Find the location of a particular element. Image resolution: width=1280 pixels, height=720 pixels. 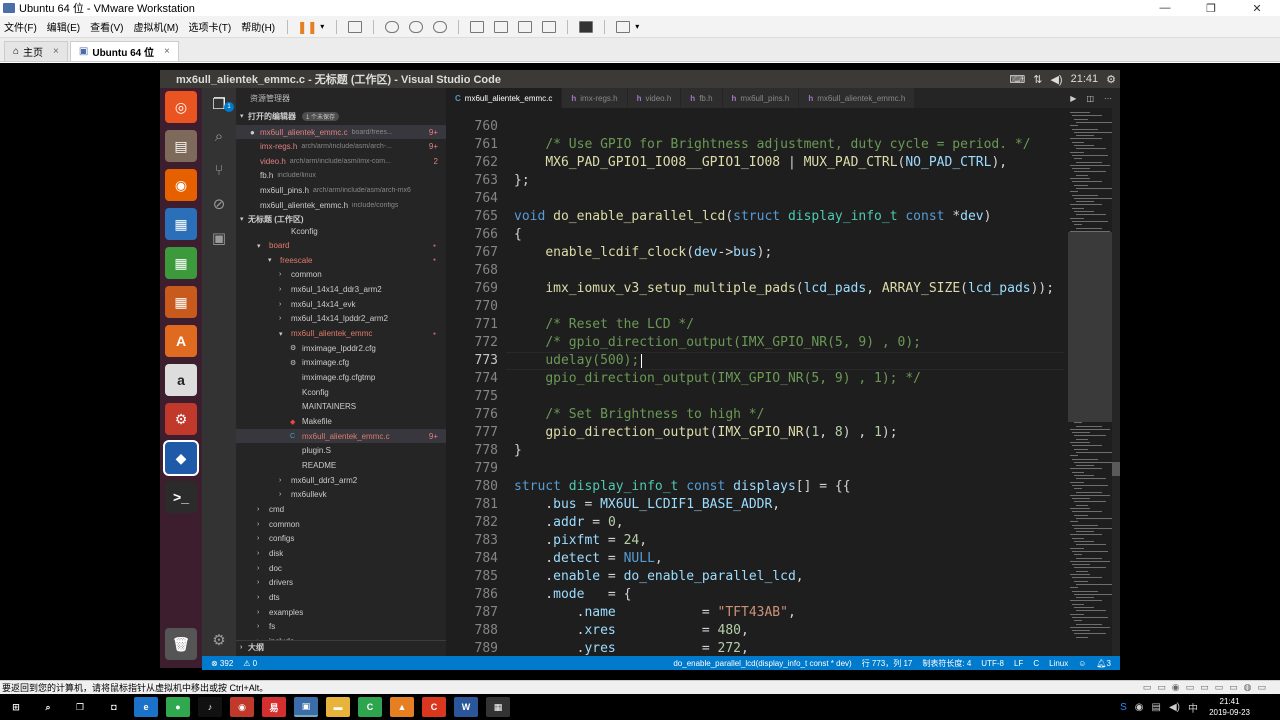

launcher-files-icon: ▤ is located at coordinates (181, 146).